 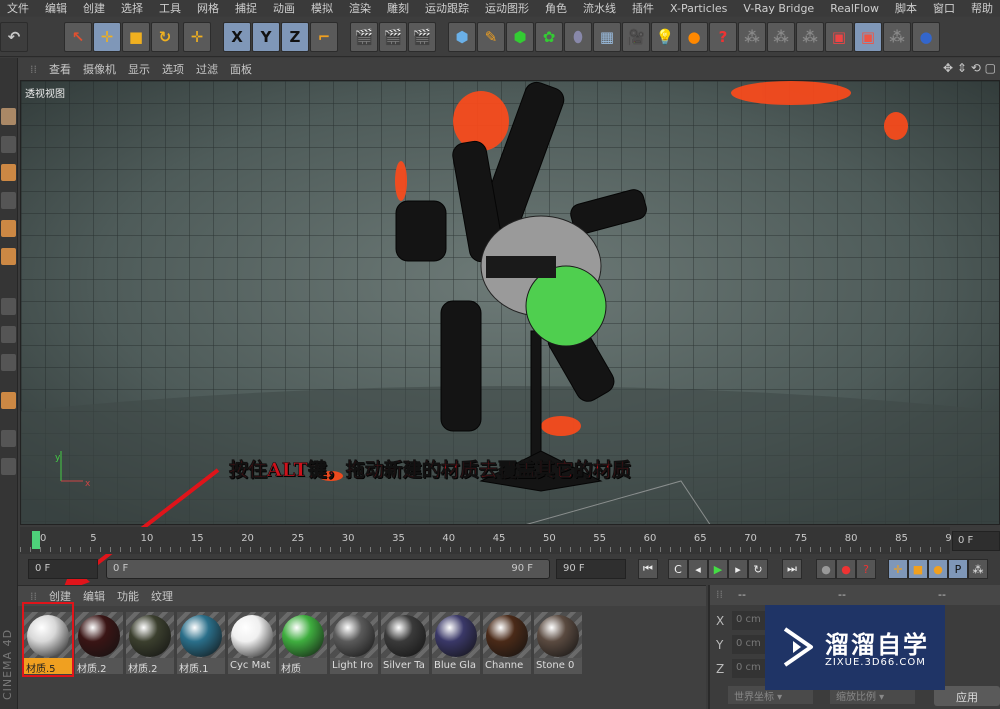 I want to click on grid-button: ⁂, so click(x=781, y=37).